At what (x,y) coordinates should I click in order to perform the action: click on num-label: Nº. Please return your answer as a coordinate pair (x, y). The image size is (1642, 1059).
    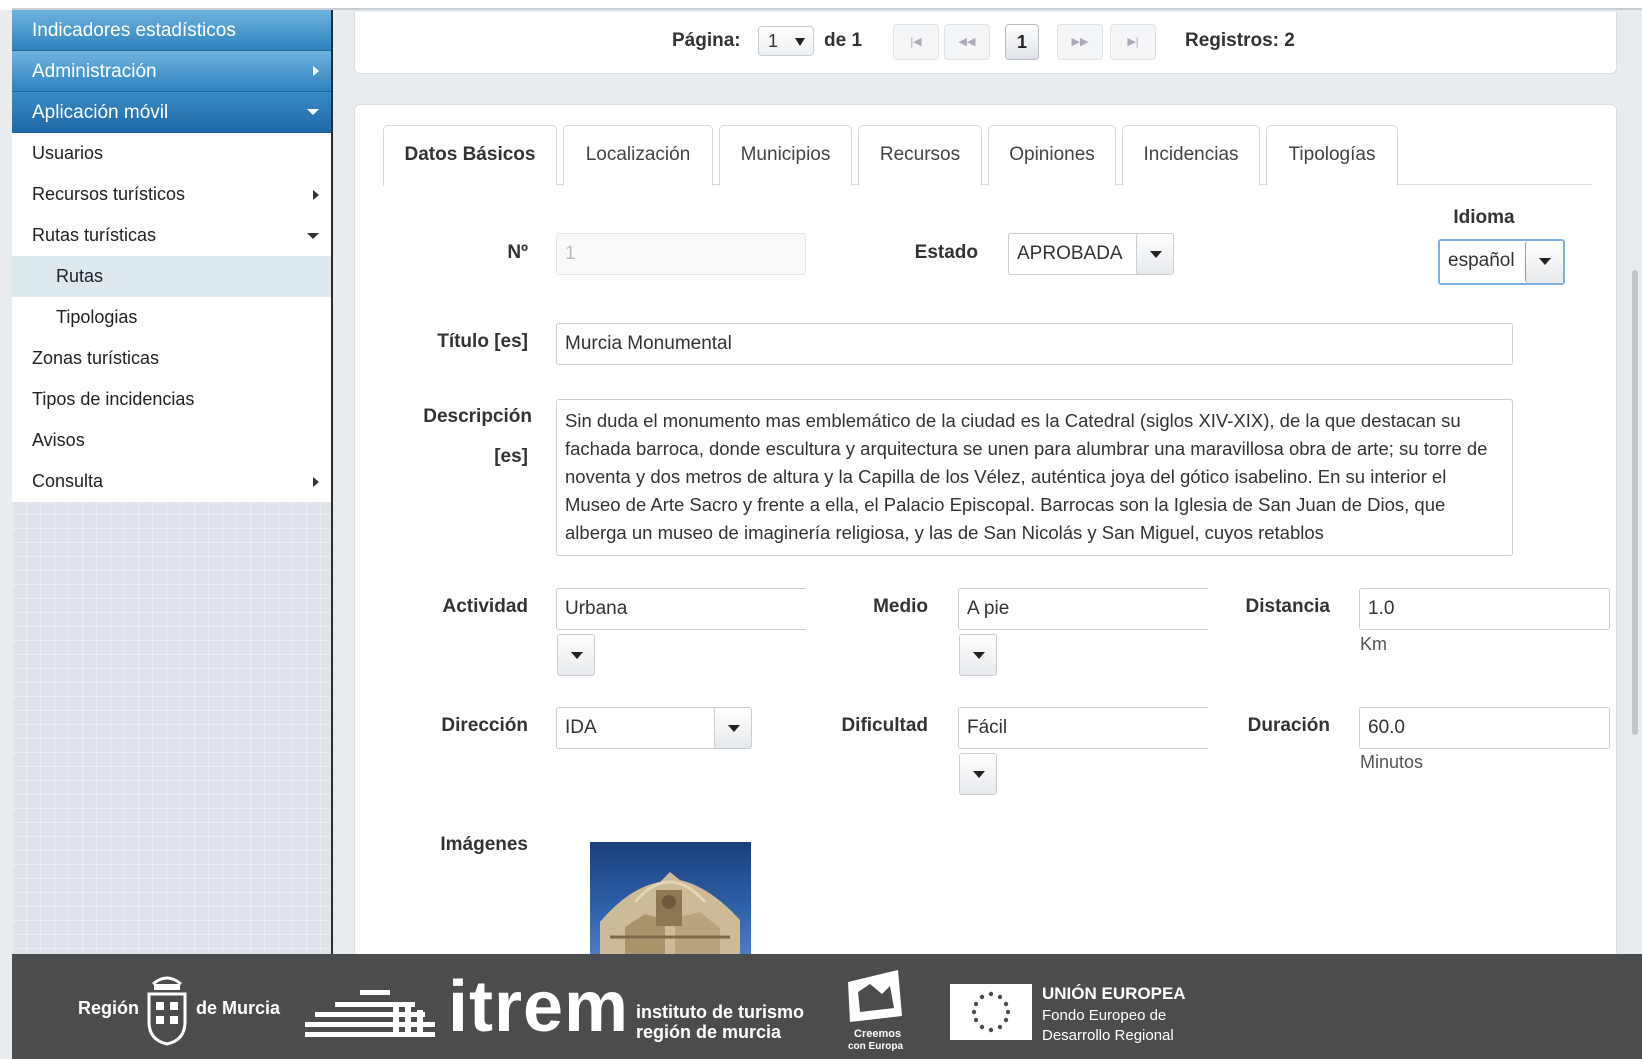
    Looking at the image, I should click on (517, 252).